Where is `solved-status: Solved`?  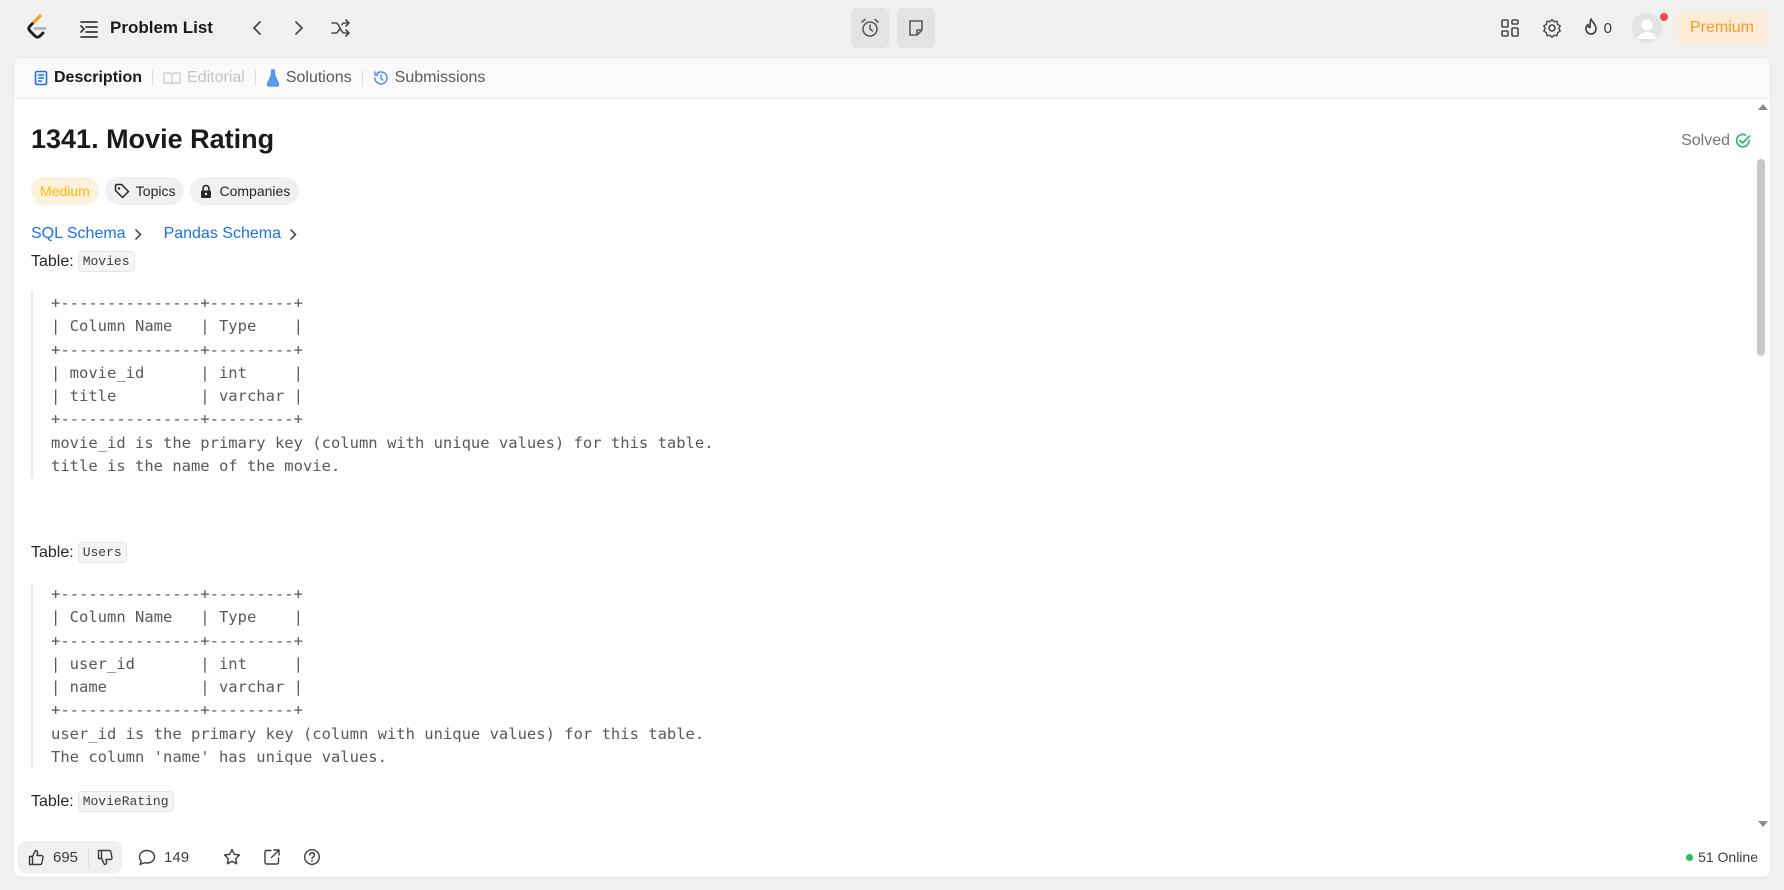 solved-status: Solved is located at coordinates (1716, 141).